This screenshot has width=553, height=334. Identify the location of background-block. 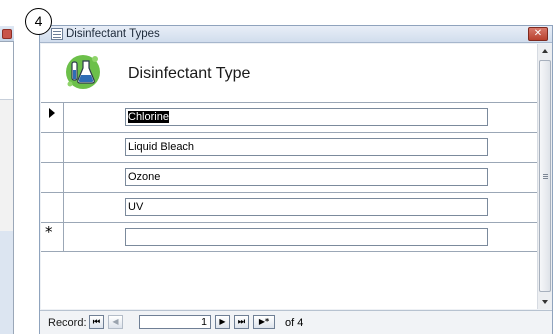
(6, 282).